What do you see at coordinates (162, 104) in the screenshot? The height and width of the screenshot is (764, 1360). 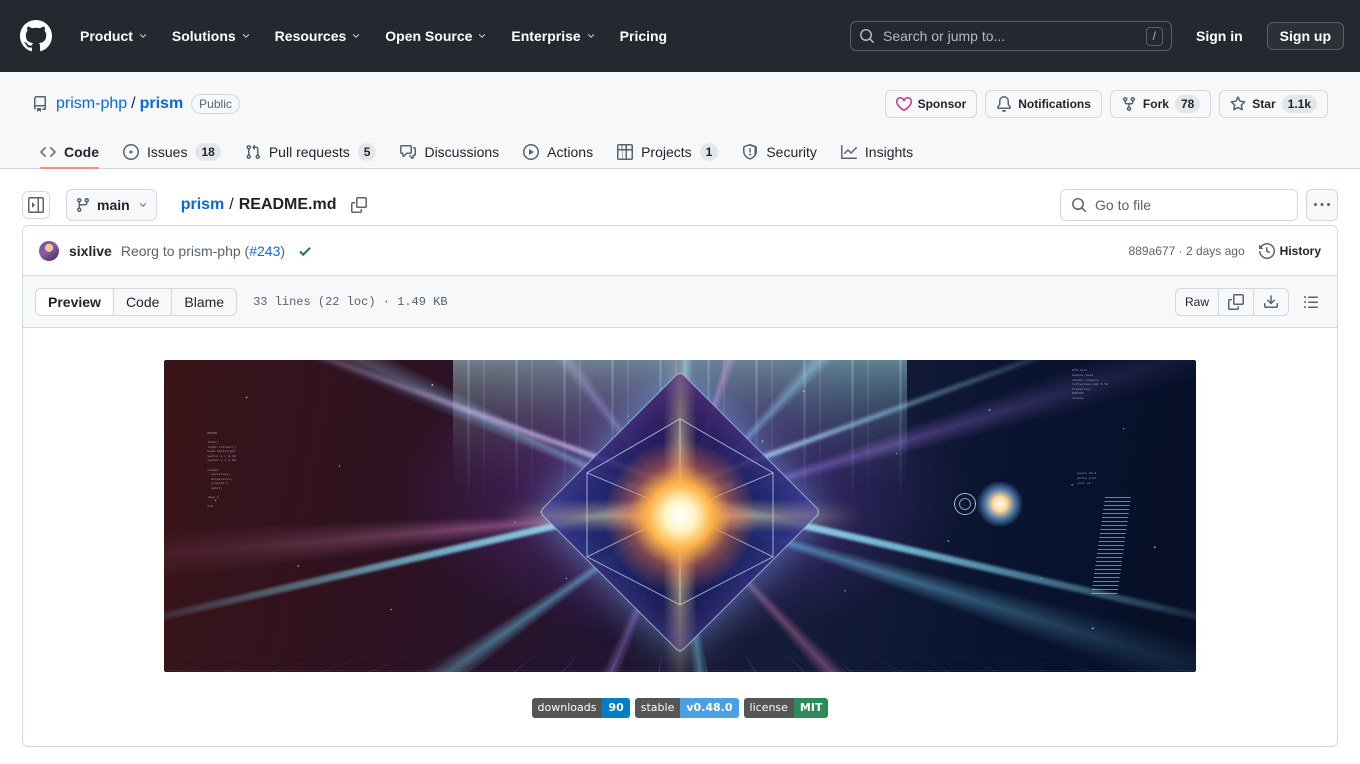 I see `repo-name-link: prism` at bounding box center [162, 104].